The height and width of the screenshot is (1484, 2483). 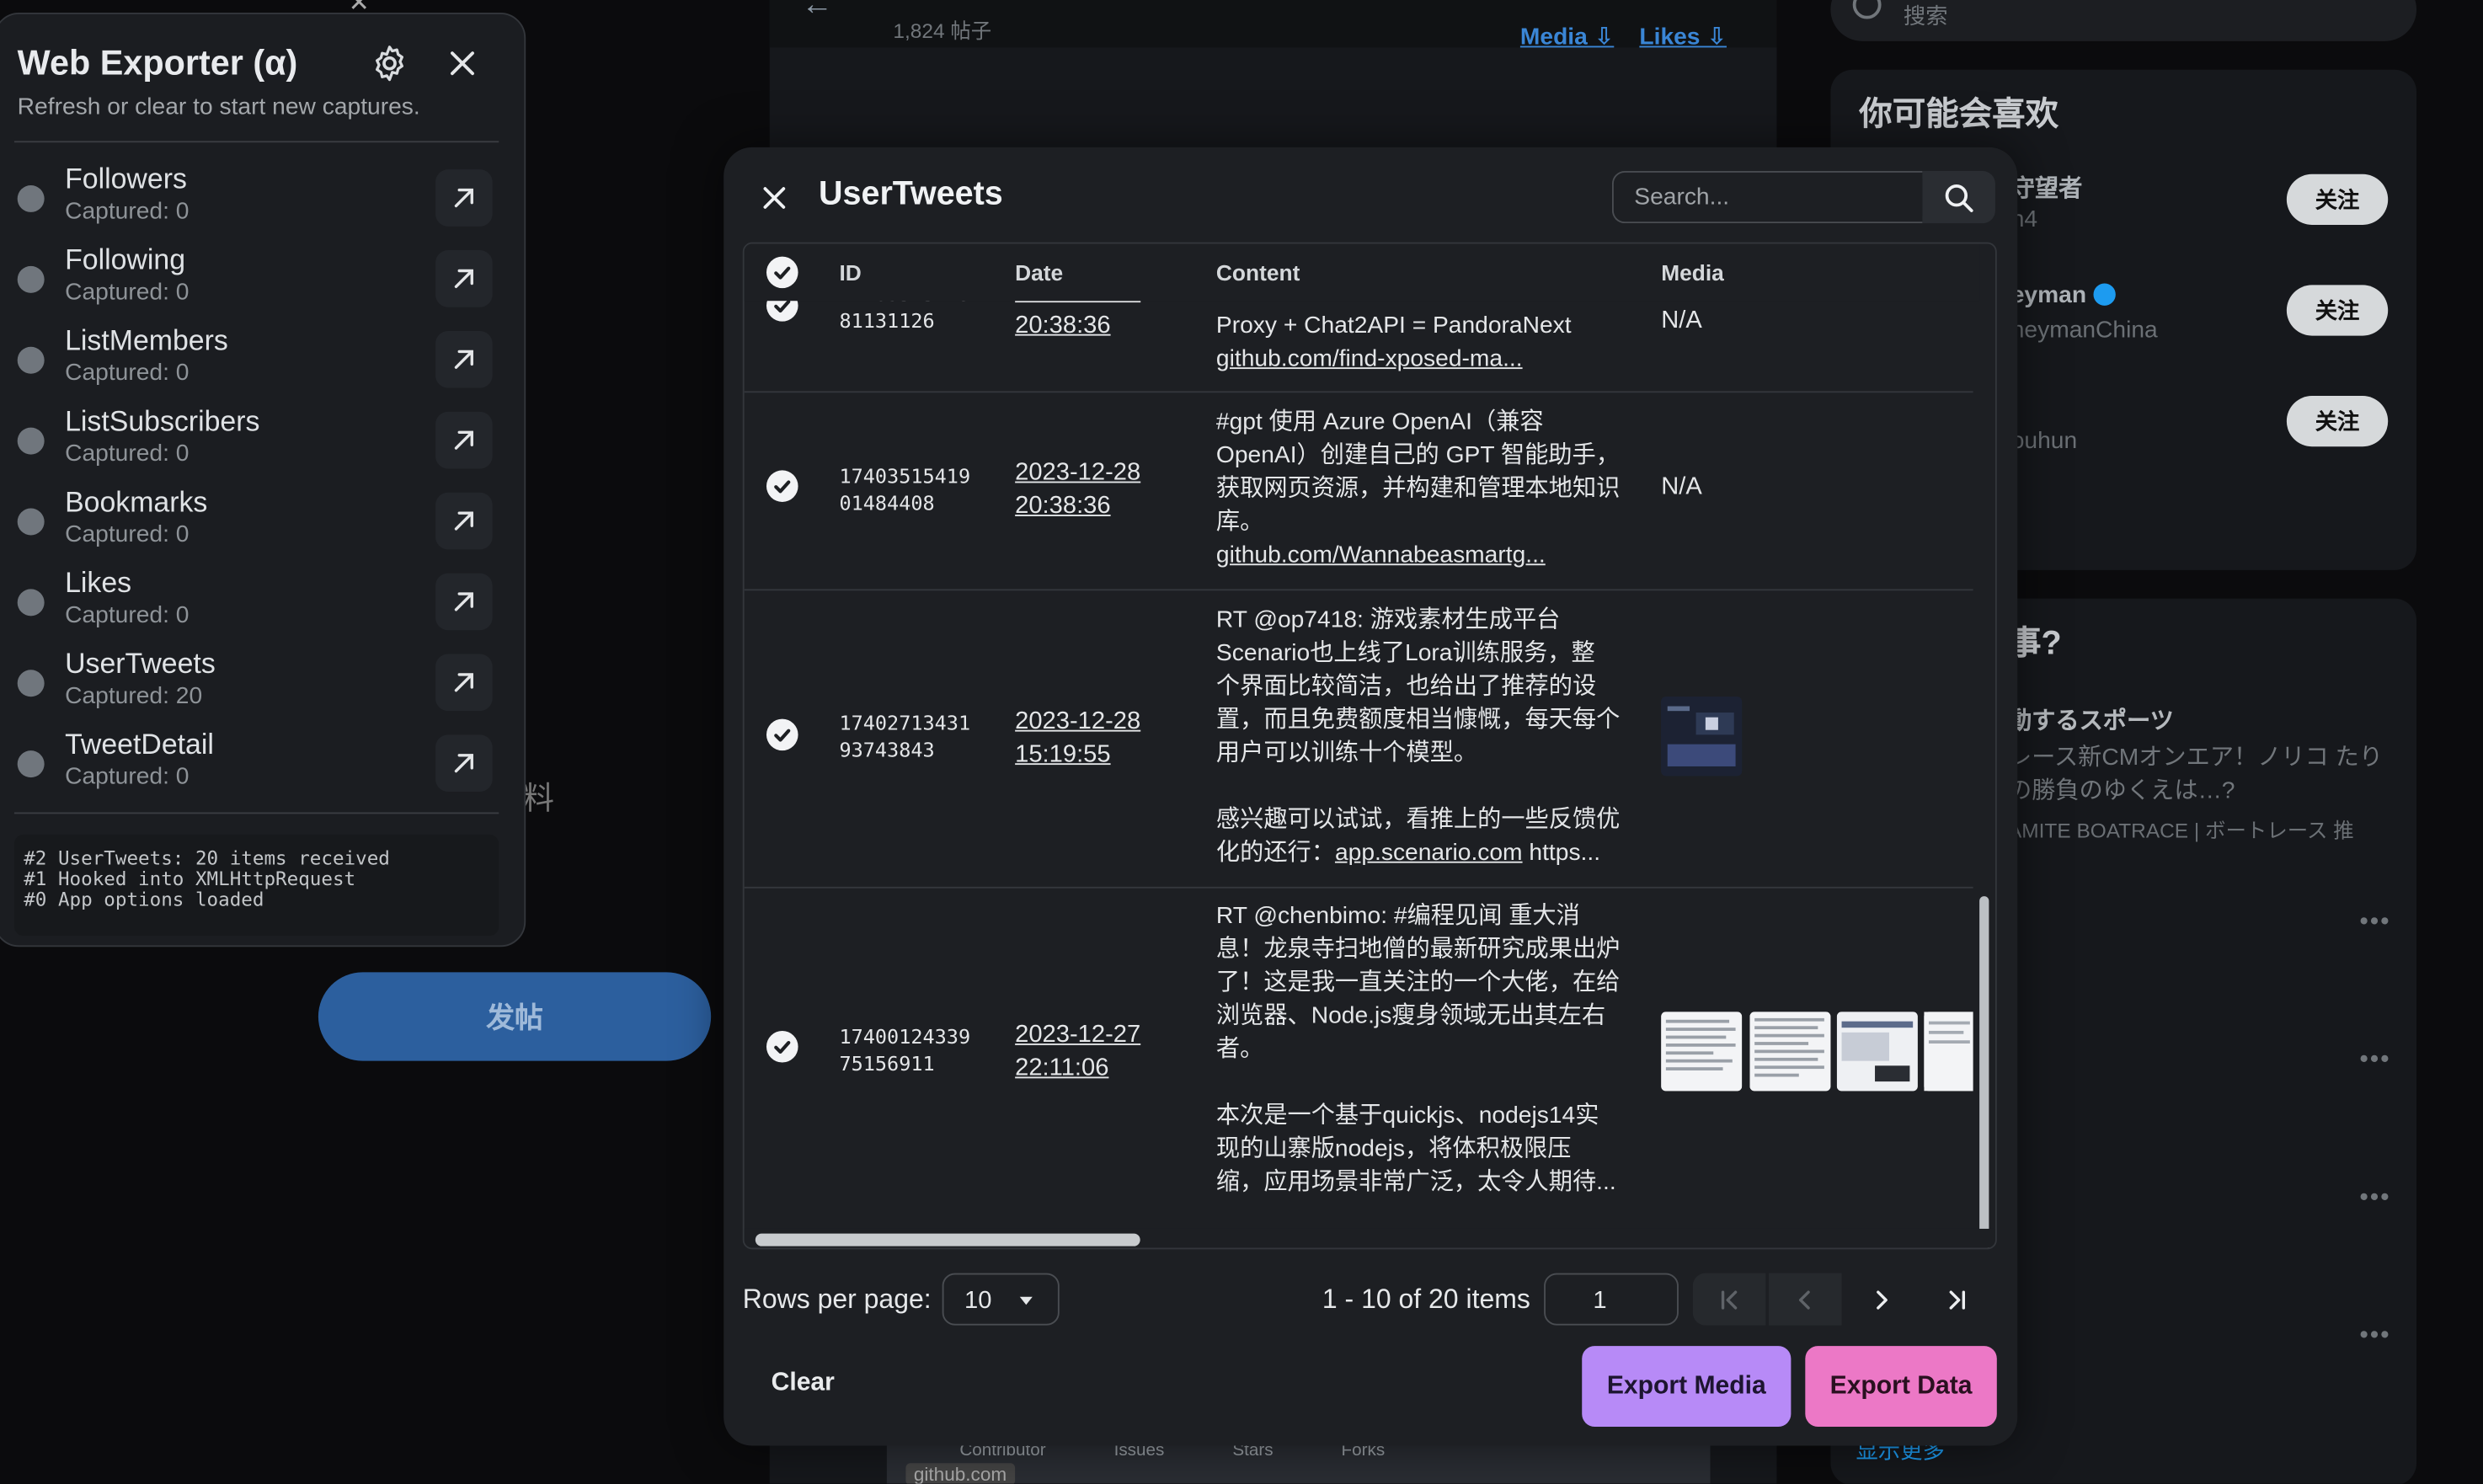 I want to click on check-icon, so click(x=783, y=736).